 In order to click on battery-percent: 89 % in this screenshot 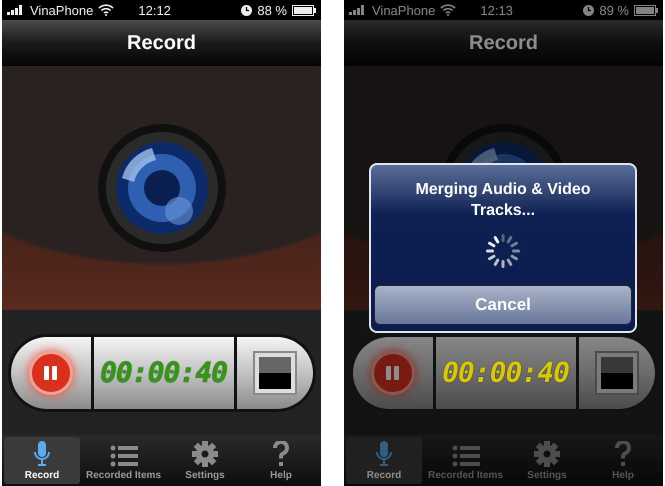, I will do `click(614, 10)`.